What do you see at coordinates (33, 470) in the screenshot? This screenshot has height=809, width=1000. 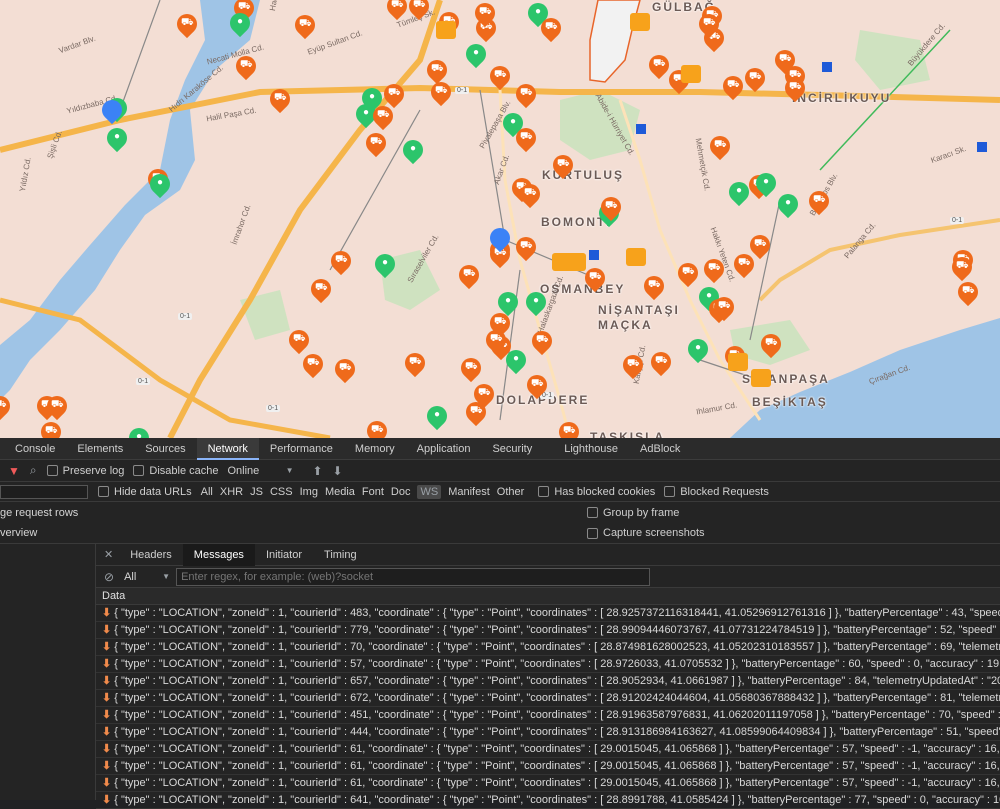 I see `search-icon: ⌕` at bounding box center [33, 470].